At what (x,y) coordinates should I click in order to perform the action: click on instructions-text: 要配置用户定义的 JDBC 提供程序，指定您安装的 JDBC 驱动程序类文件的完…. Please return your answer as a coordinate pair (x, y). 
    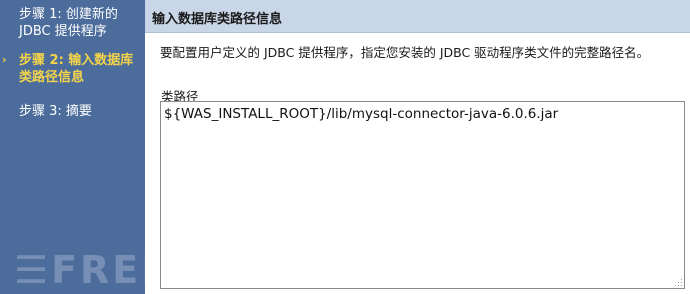
    Looking at the image, I should click on (405, 52).